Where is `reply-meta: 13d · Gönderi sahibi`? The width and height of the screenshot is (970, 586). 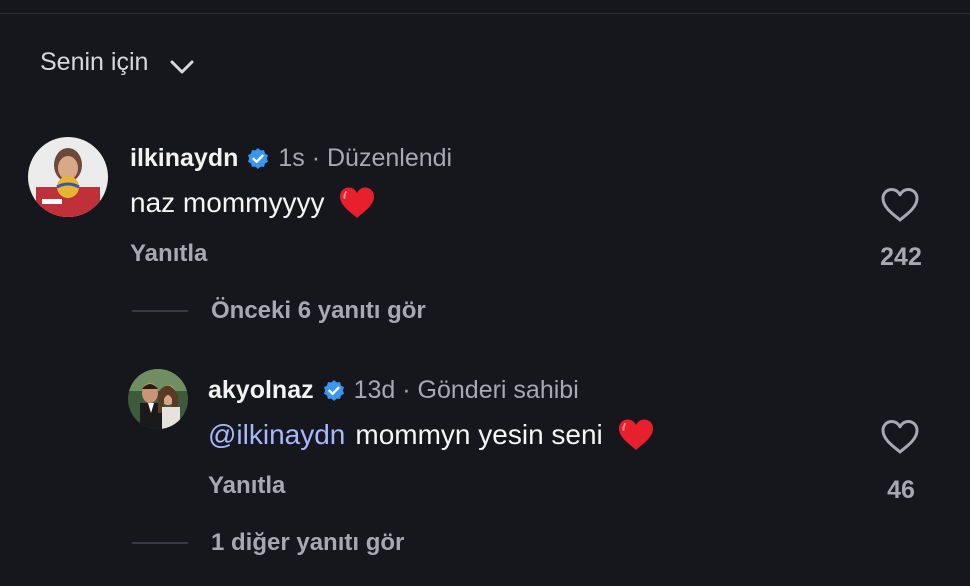 reply-meta: 13d · Gönderi sahibi is located at coordinates (466, 390).